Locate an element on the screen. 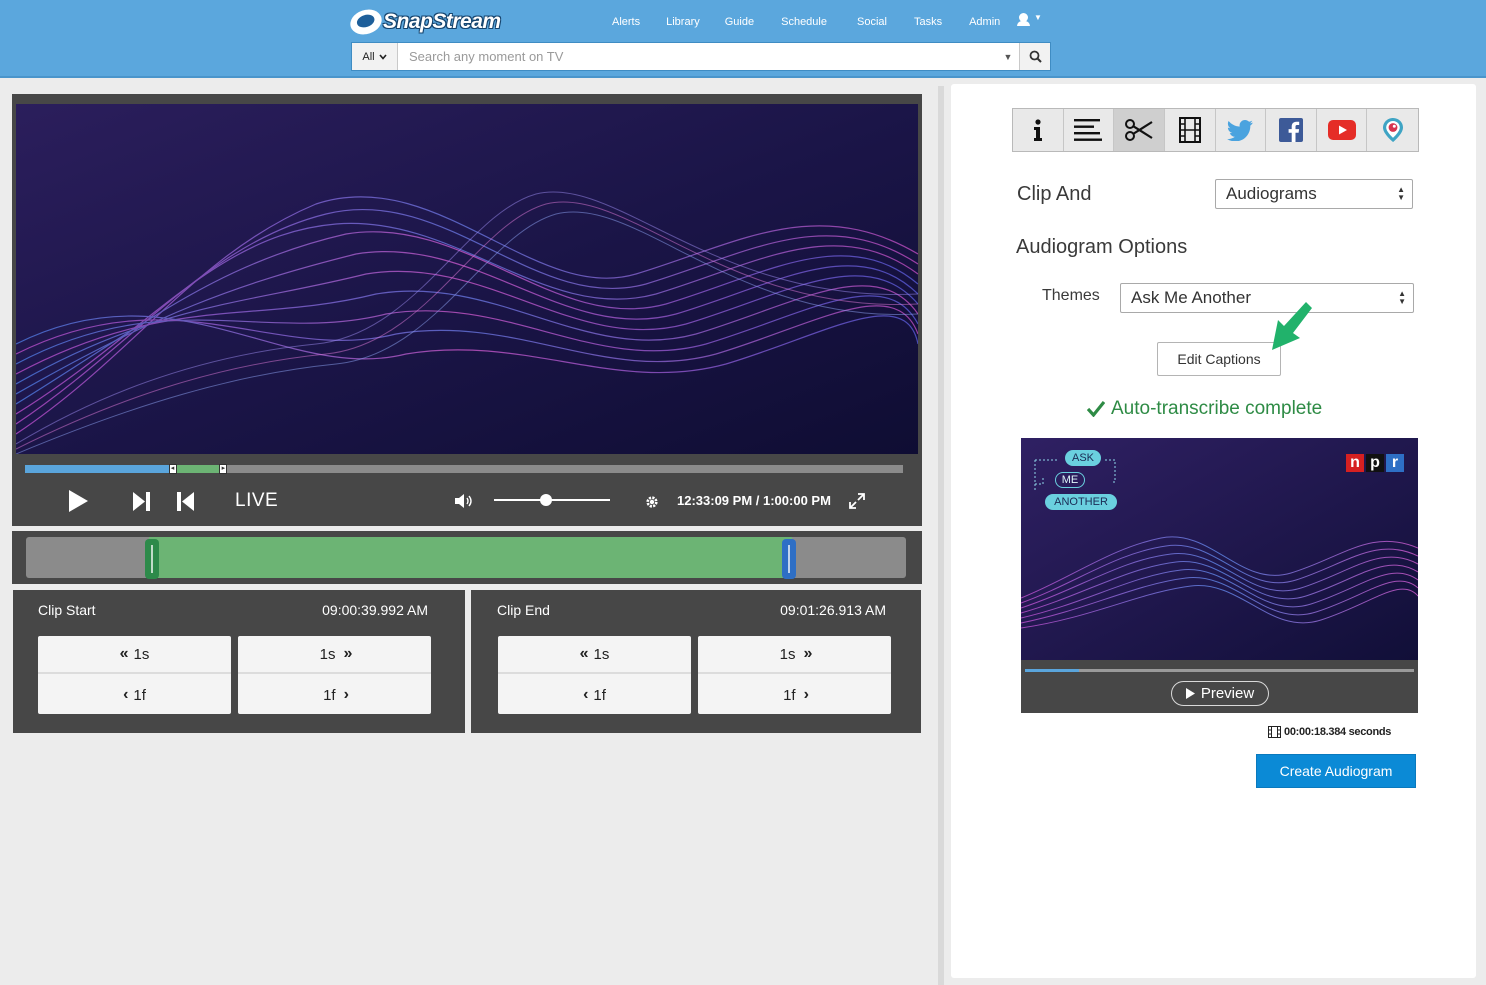 Image resolution: width=1486 pixels, height=985 pixels. search-bar: All ▼ is located at coordinates (701, 56).